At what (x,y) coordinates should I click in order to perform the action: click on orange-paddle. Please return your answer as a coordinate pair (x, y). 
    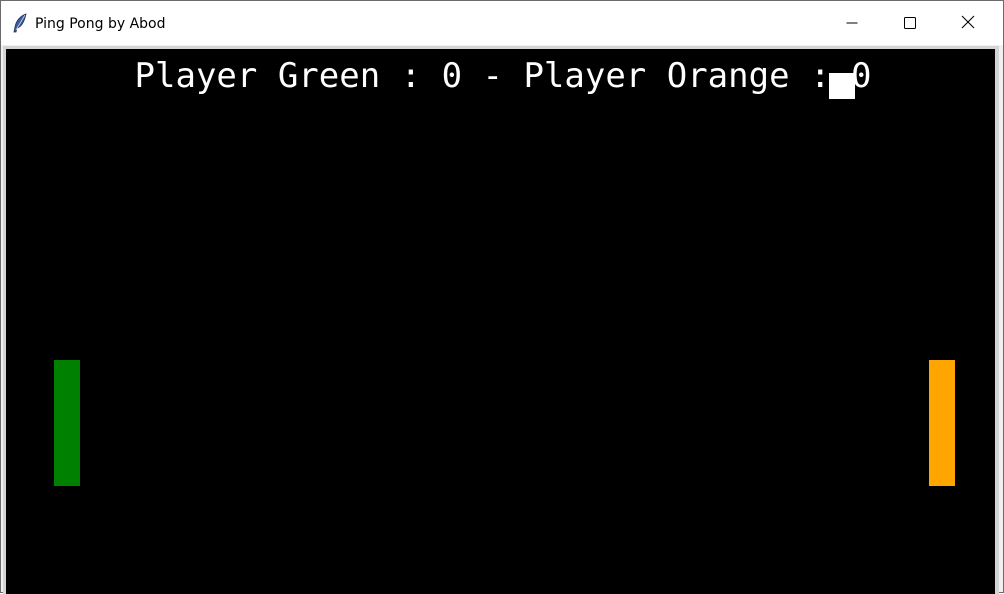
    Looking at the image, I should click on (942, 423).